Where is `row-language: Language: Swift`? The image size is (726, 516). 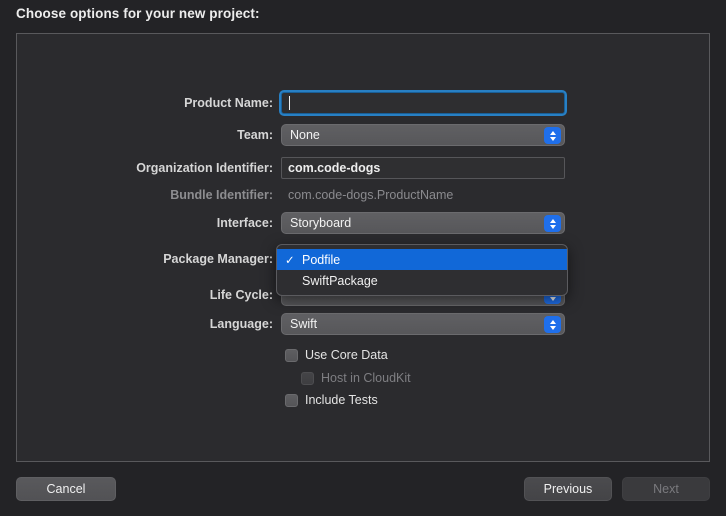
row-language: Language: Swift is located at coordinates (364, 324).